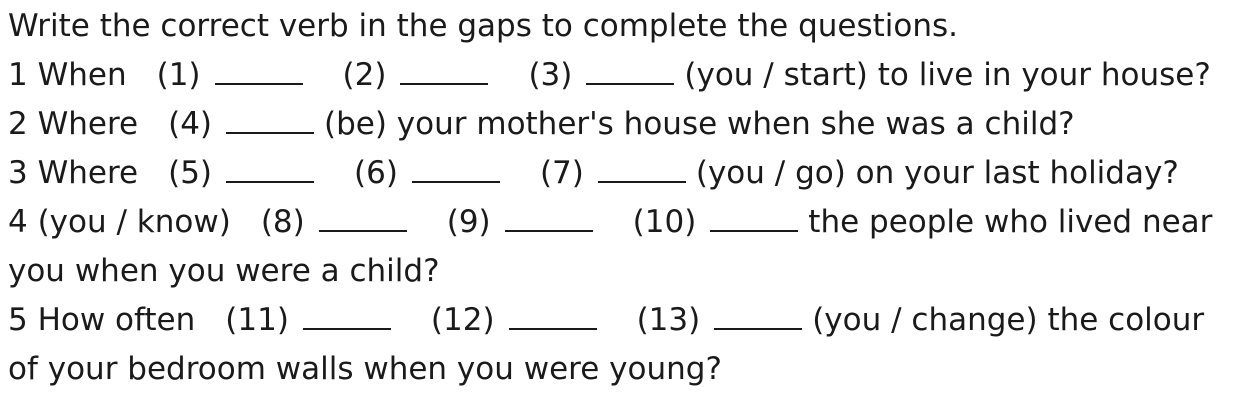 The height and width of the screenshot is (403, 1251). Describe the element at coordinates (190, 124) in the screenshot. I see `gap-number: (4)` at that location.